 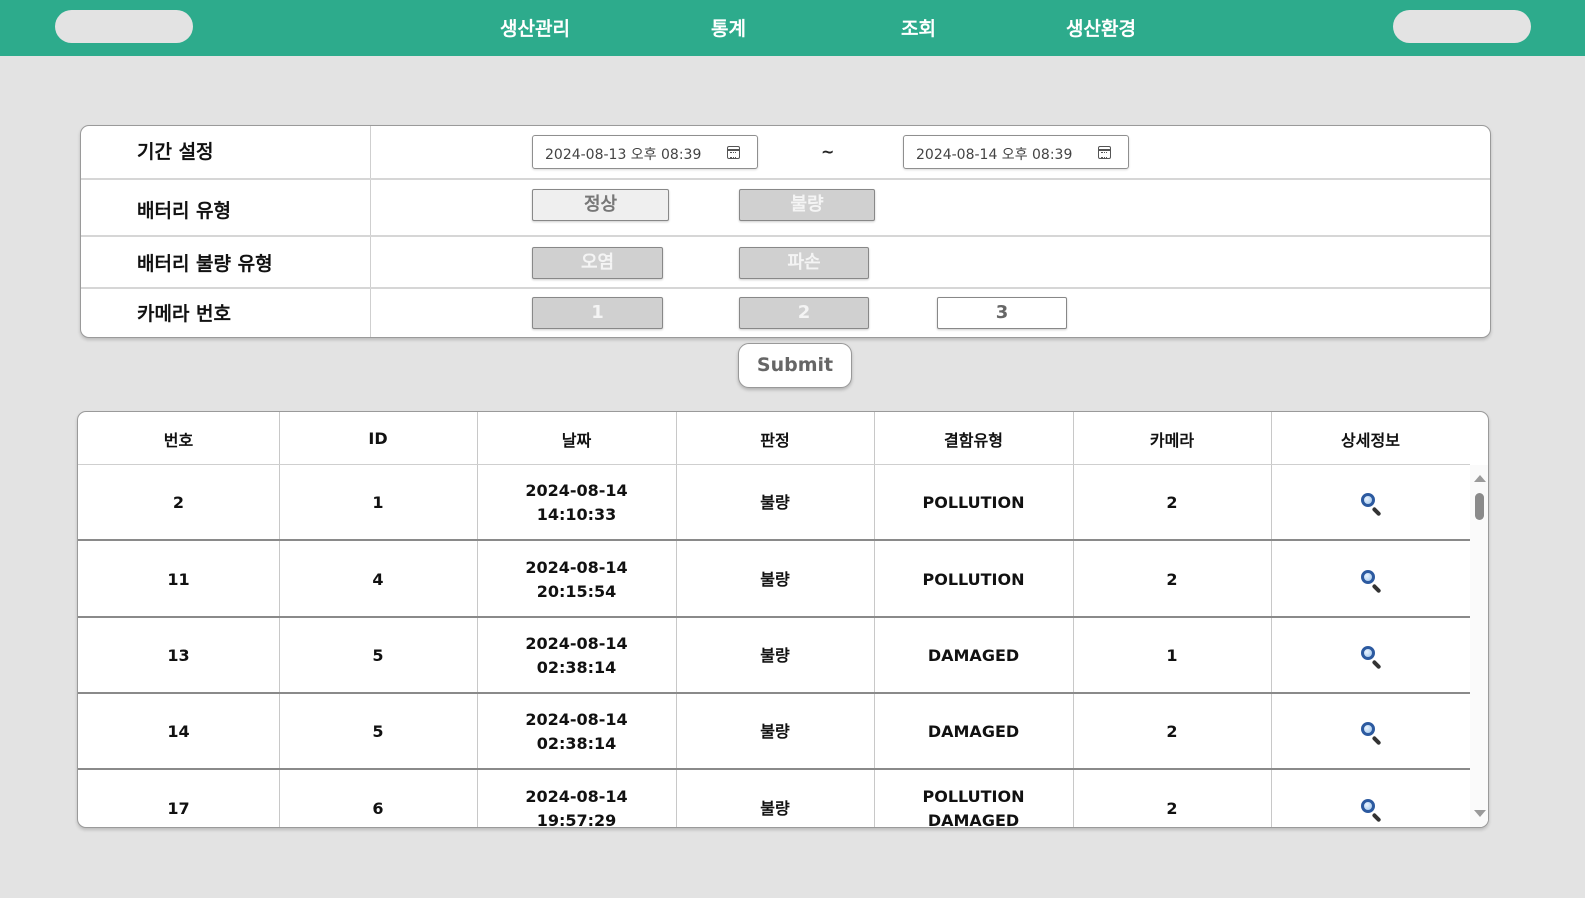 I want to click on table-row: 14 5 2024-08-14 02:38:14 불량 DAMAGED 2, so click(x=774, y=732).